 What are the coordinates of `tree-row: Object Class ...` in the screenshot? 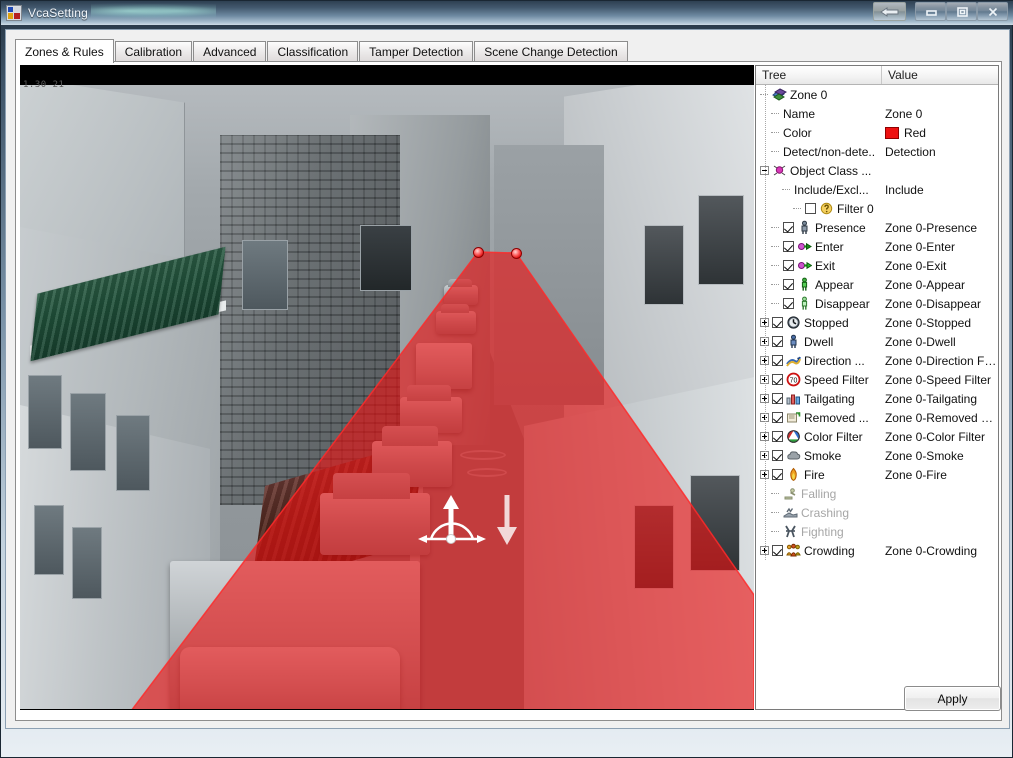 It's located at (877, 170).